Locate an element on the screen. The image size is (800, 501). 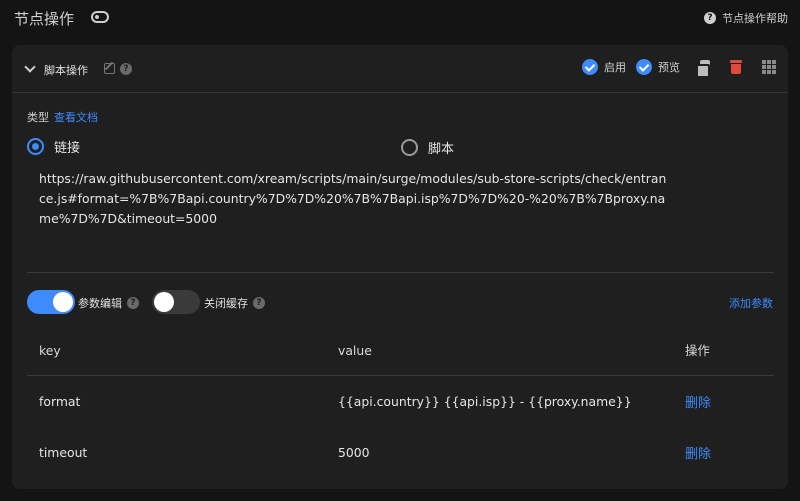
preview-label: 预览 is located at coordinates (669, 67).